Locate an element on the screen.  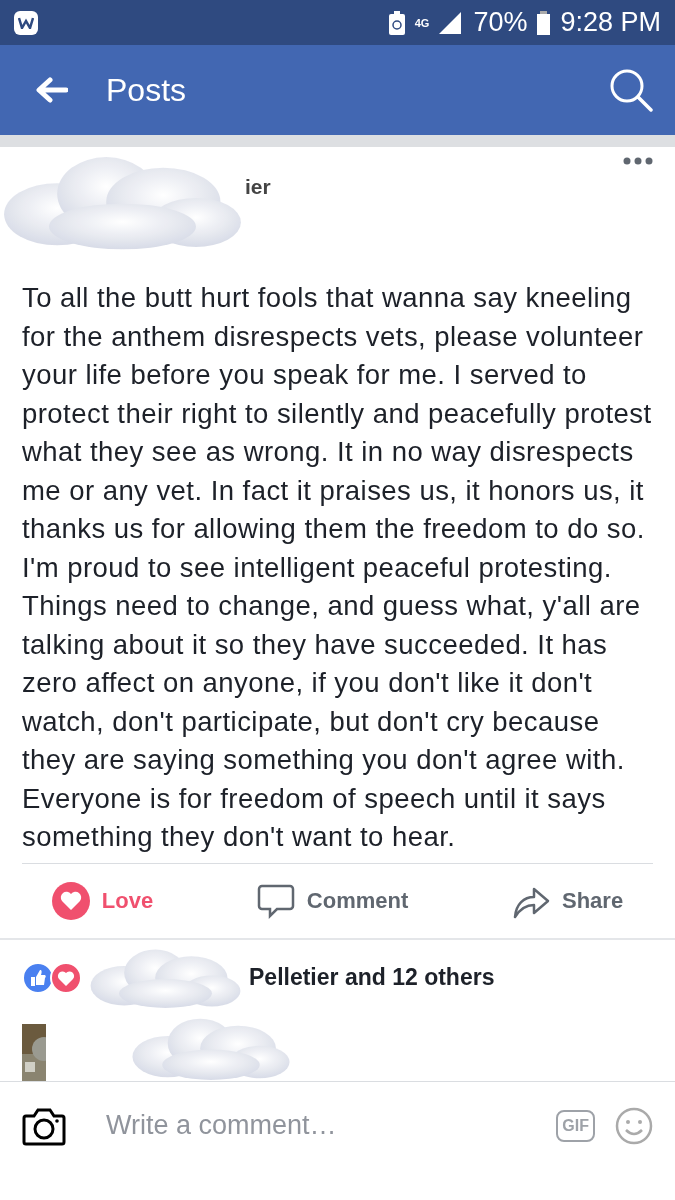
network-label: 4G is located at coordinates (422, 22).